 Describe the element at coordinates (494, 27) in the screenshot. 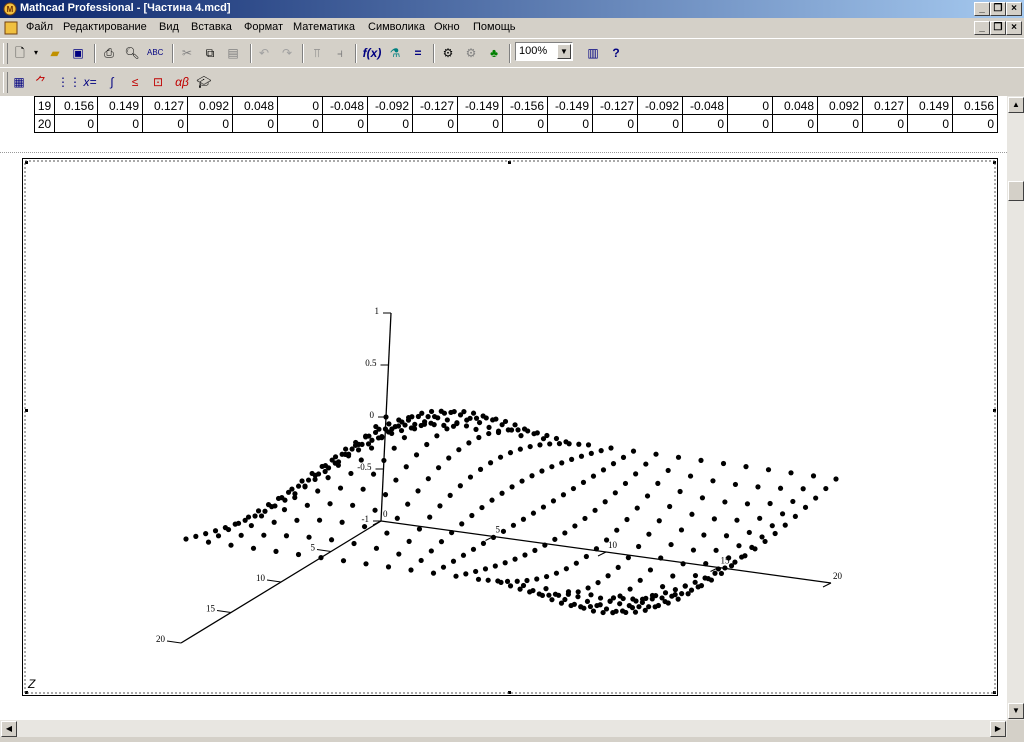

I see `menu-help: Помощь` at that location.